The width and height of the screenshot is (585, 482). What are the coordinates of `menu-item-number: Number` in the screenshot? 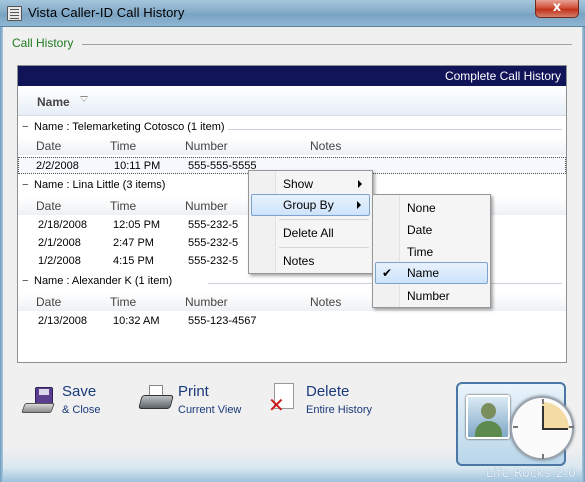 It's located at (431, 296).